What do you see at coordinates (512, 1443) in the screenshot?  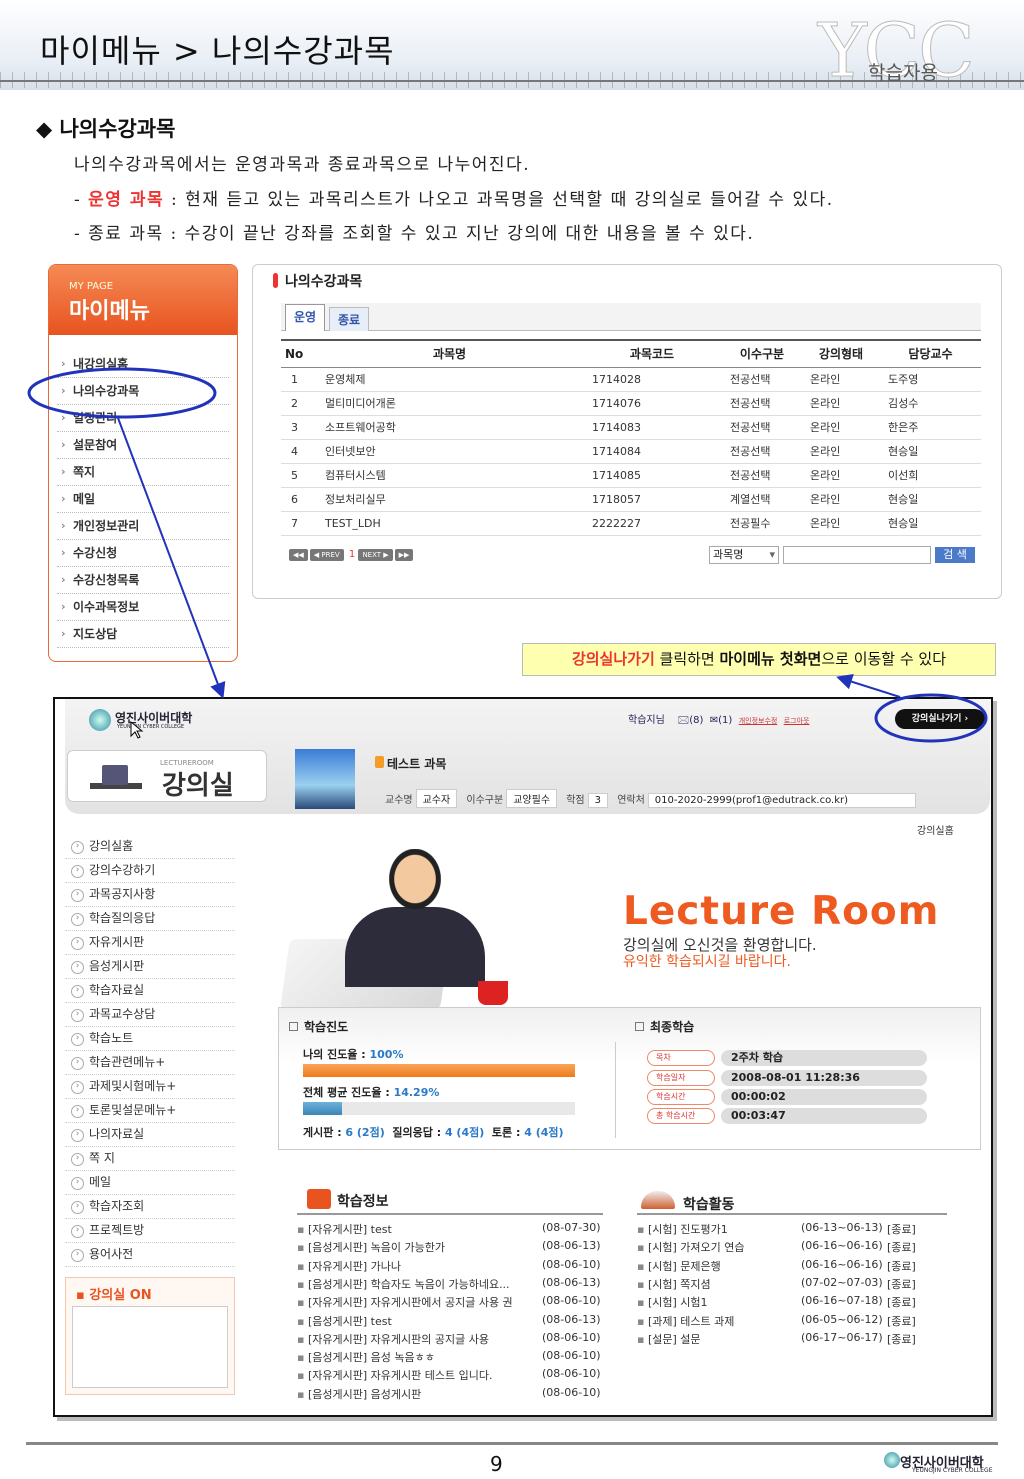 I see `footer-line` at bounding box center [512, 1443].